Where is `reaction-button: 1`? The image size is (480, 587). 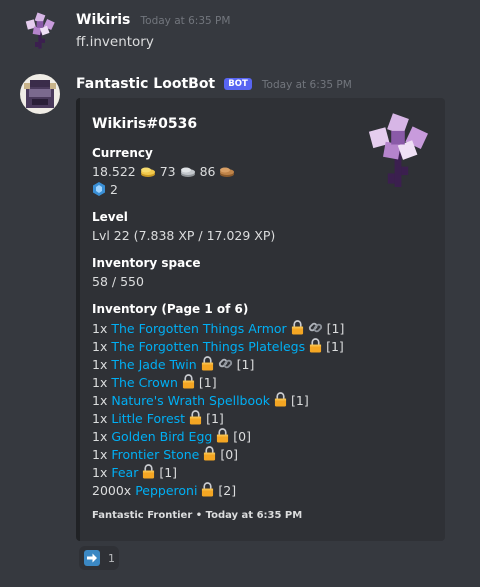
reaction-button: 1 is located at coordinates (99, 558).